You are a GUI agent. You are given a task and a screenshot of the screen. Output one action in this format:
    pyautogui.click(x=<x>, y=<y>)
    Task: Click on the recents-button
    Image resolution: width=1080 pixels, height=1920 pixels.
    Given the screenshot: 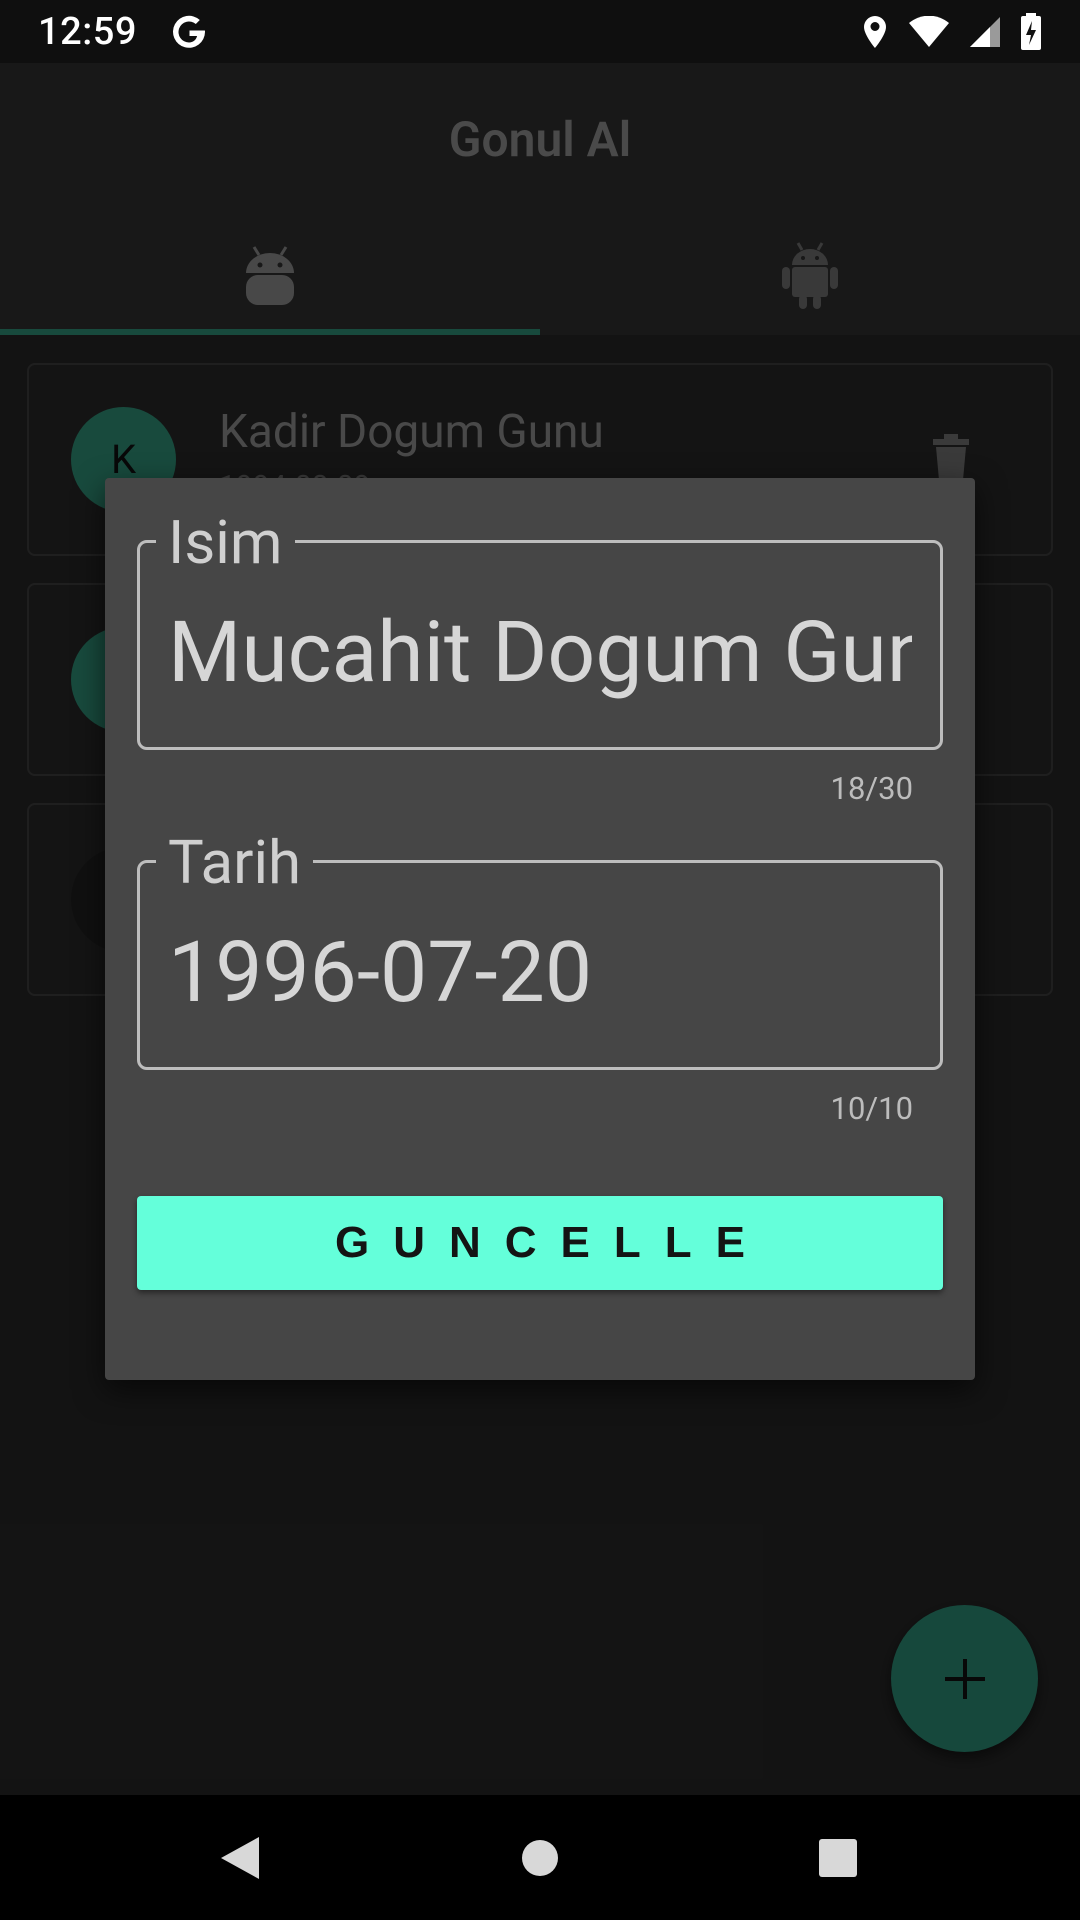 What is the action you would take?
    pyautogui.click(x=838, y=1857)
    